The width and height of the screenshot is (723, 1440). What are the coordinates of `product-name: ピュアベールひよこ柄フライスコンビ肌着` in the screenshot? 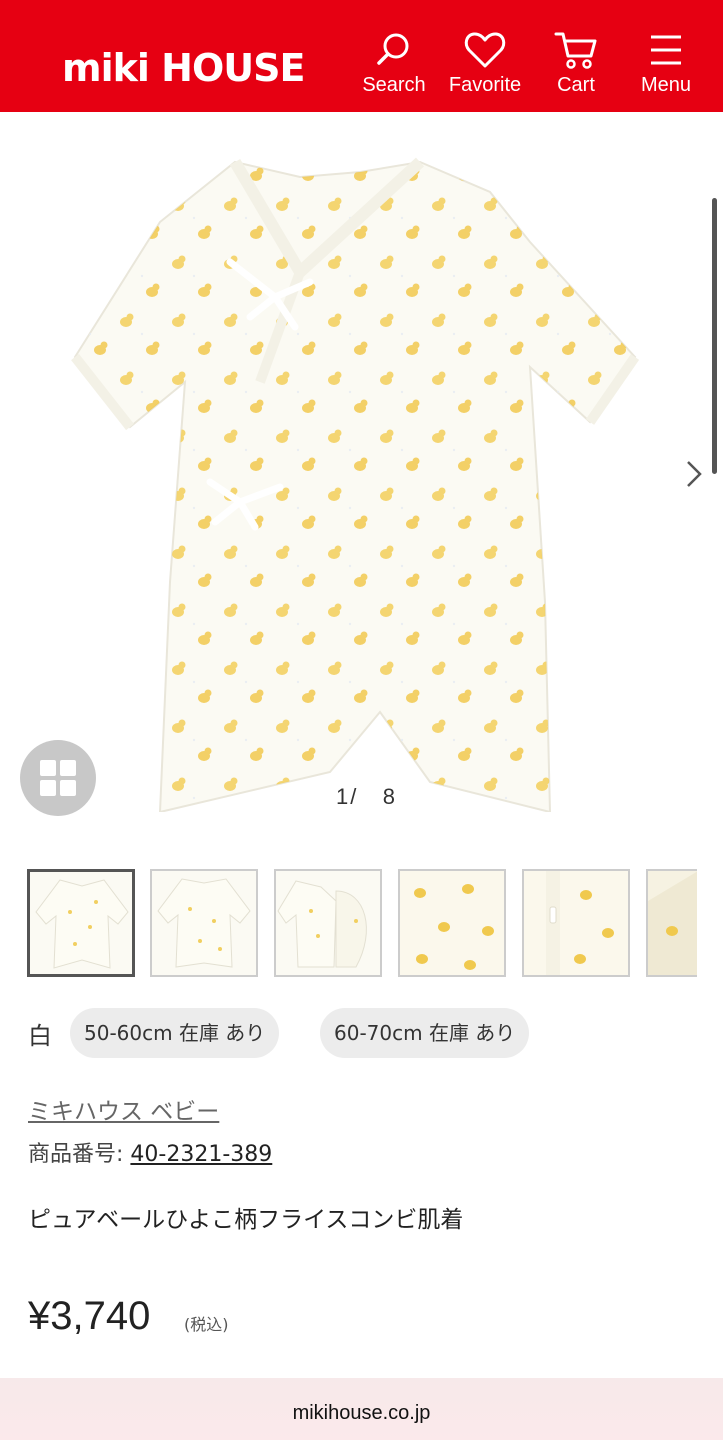 It's located at (246, 1220).